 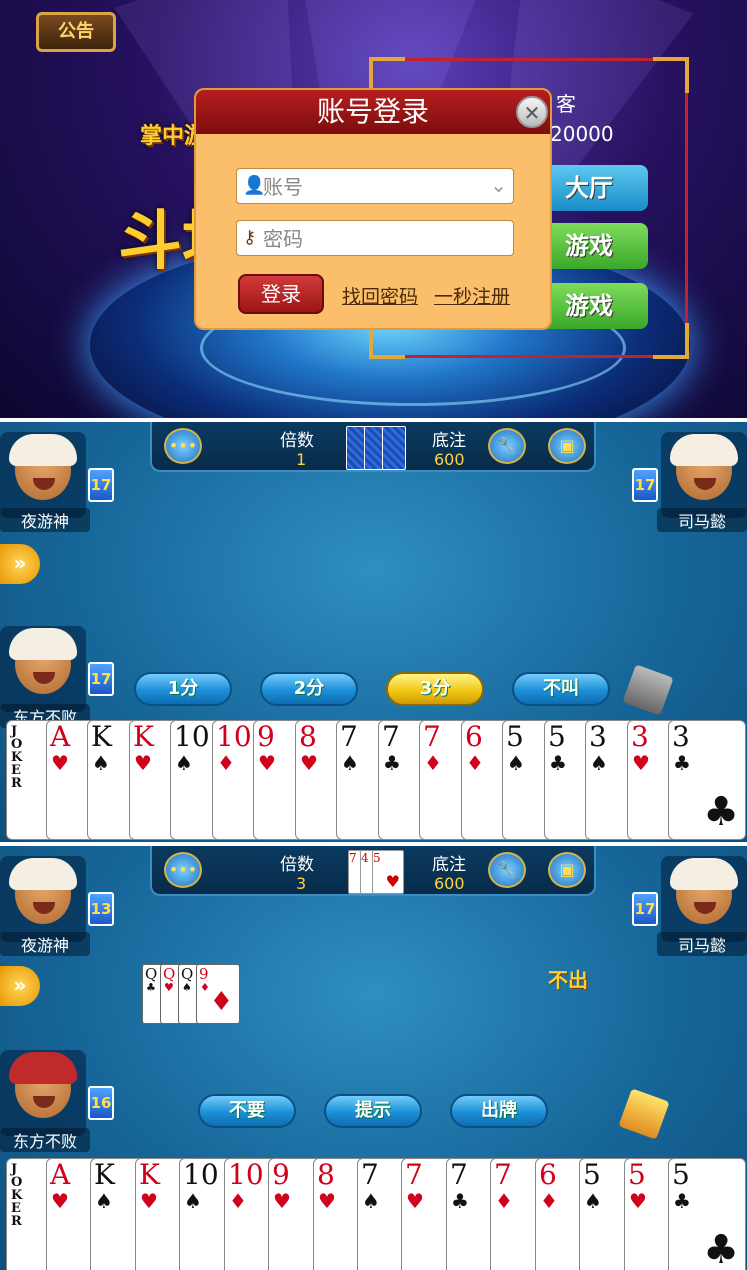 What do you see at coordinates (301, 459) in the screenshot?
I see `multiplier-value: 1` at bounding box center [301, 459].